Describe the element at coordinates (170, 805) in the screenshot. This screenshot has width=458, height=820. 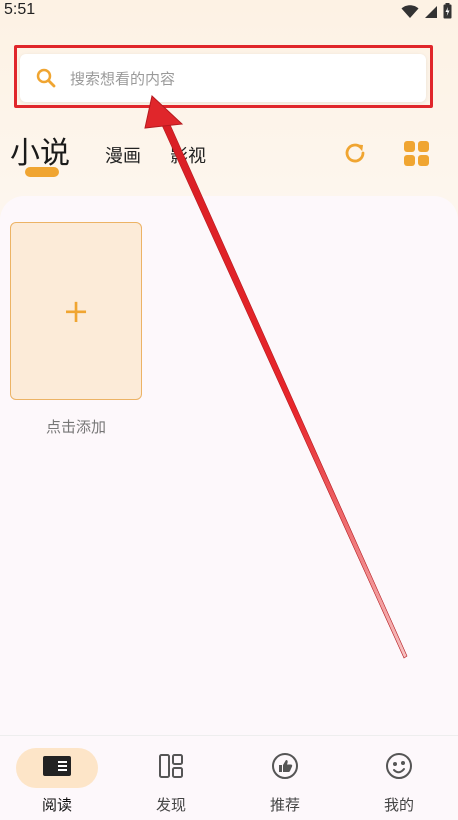
I see `nav-label-discover: 发现` at that location.